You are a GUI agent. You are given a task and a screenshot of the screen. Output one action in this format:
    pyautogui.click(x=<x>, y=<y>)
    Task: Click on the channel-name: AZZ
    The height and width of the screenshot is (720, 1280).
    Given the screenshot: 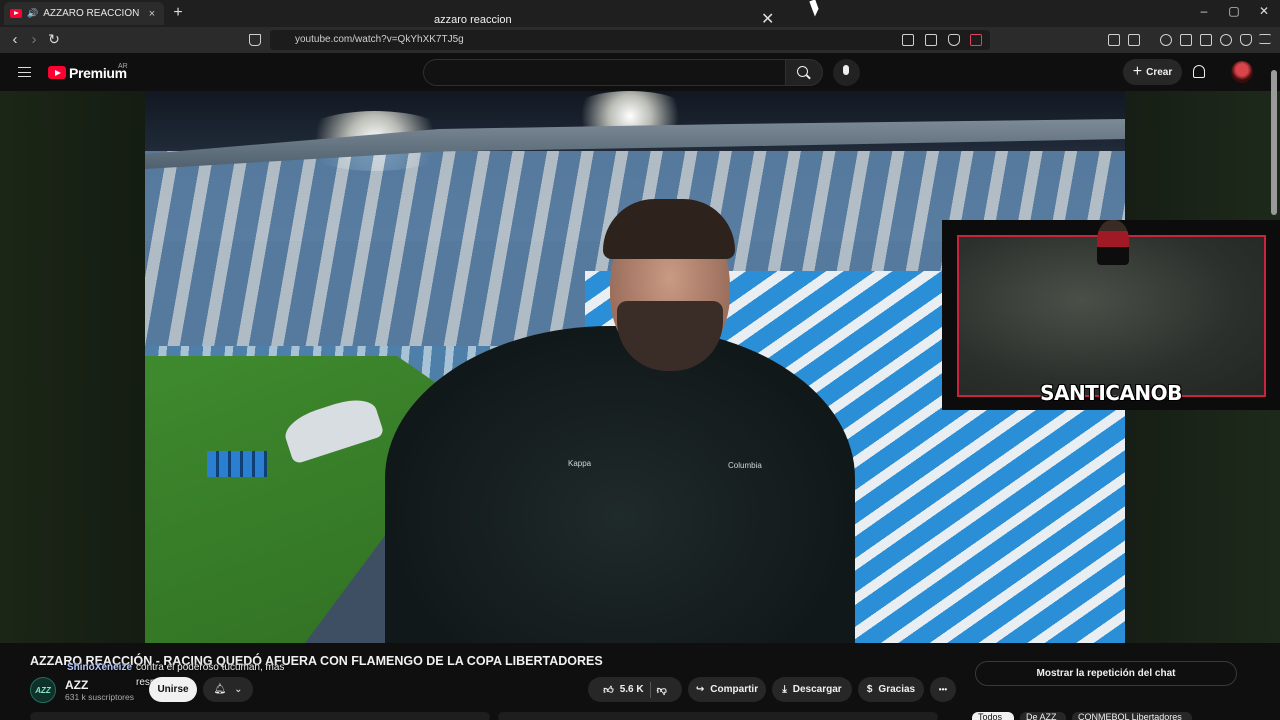 What is the action you would take?
    pyautogui.click(x=76, y=685)
    